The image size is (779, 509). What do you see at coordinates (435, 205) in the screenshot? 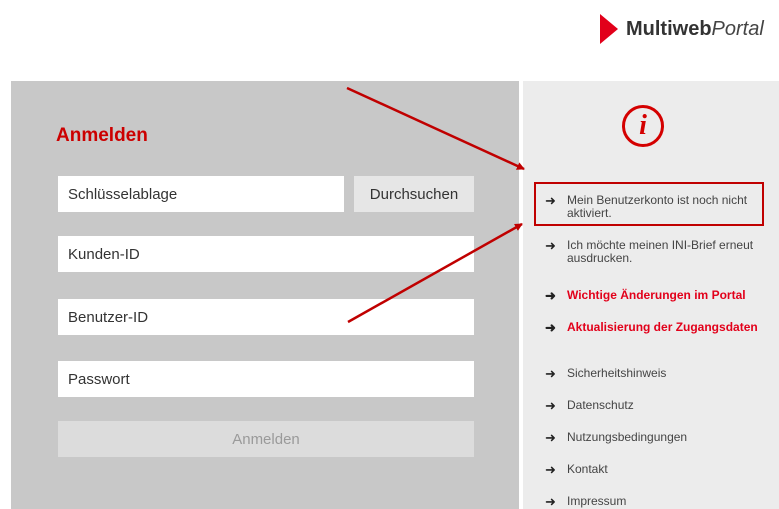
I see `annotation-arrows` at bounding box center [435, 205].